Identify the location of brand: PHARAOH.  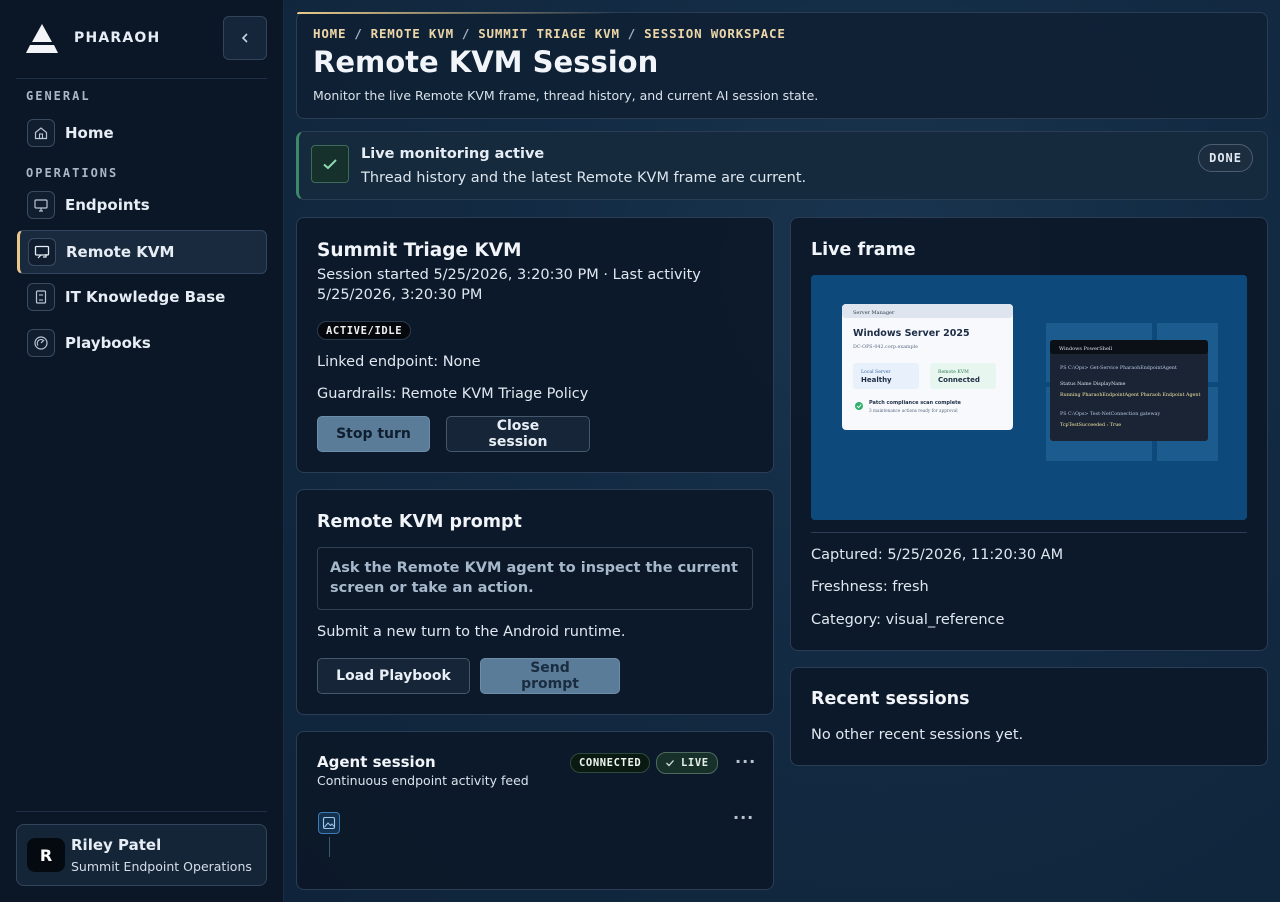
(92, 38).